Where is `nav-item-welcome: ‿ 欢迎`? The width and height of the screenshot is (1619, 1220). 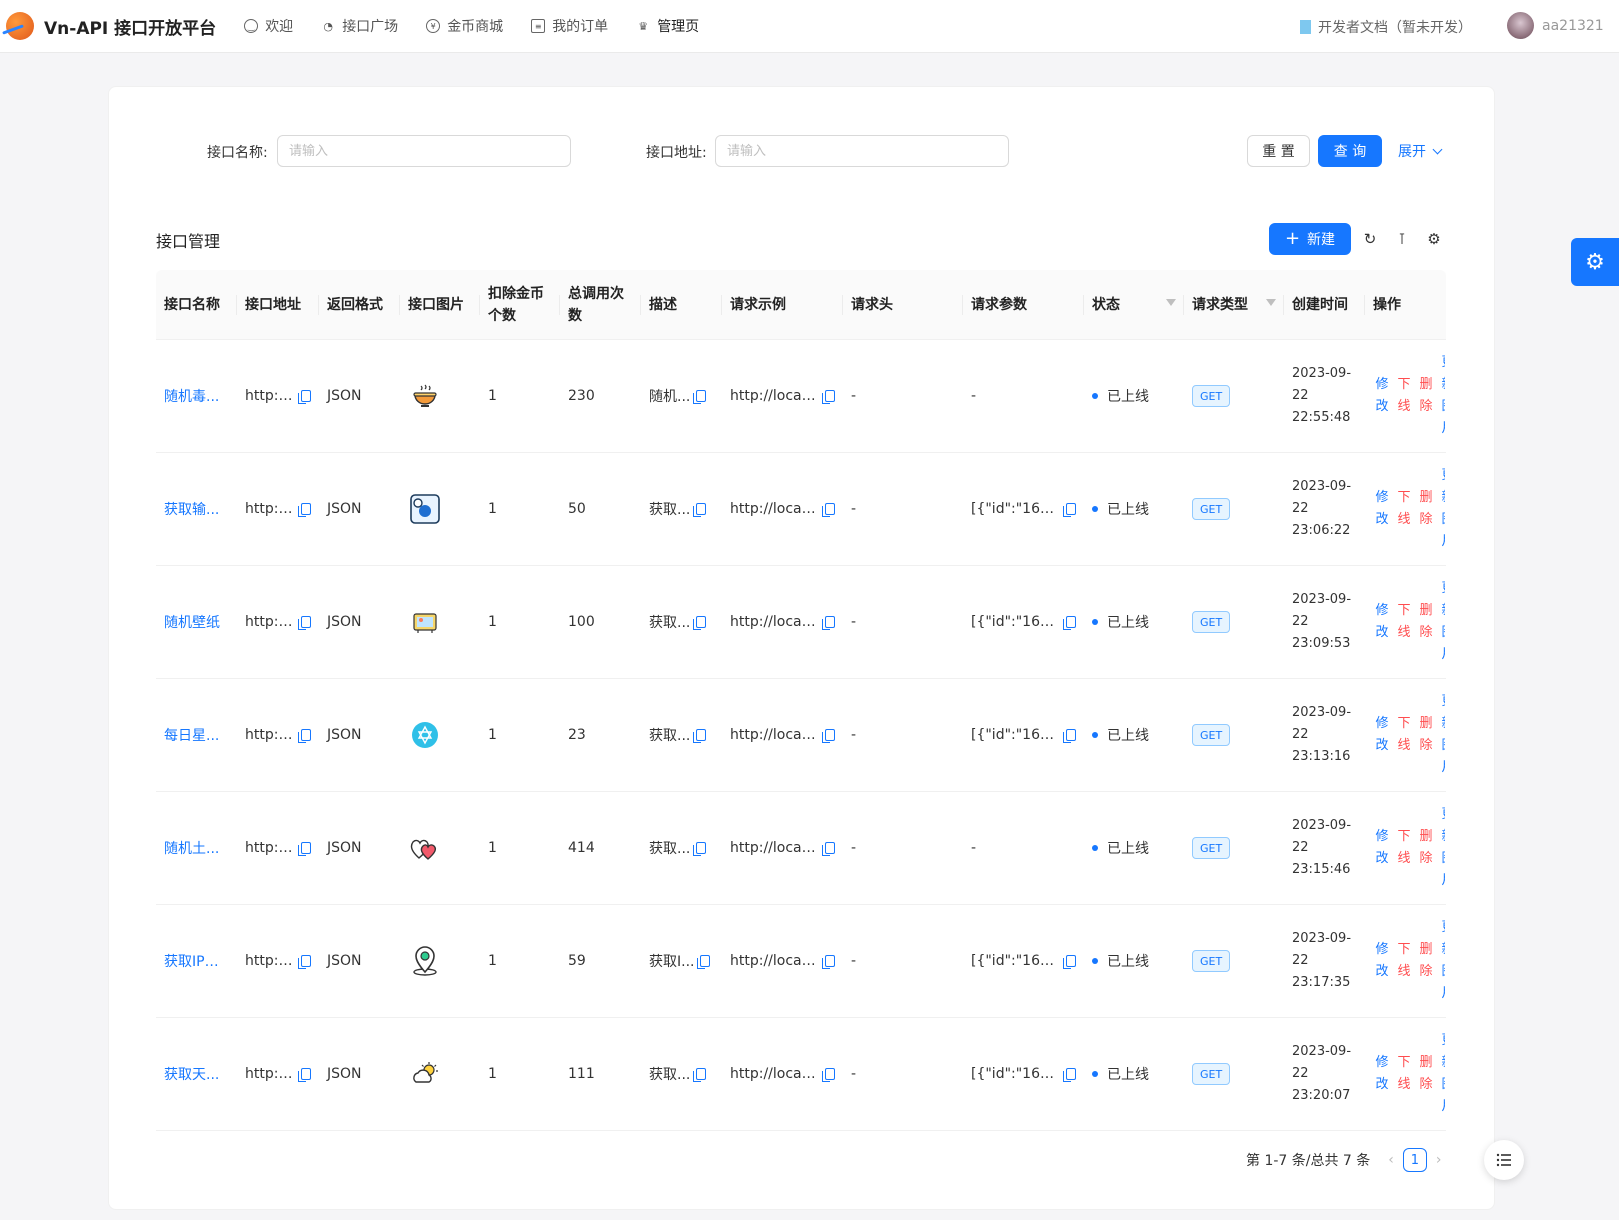 nav-item-welcome: ‿ 欢迎 is located at coordinates (268, 26).